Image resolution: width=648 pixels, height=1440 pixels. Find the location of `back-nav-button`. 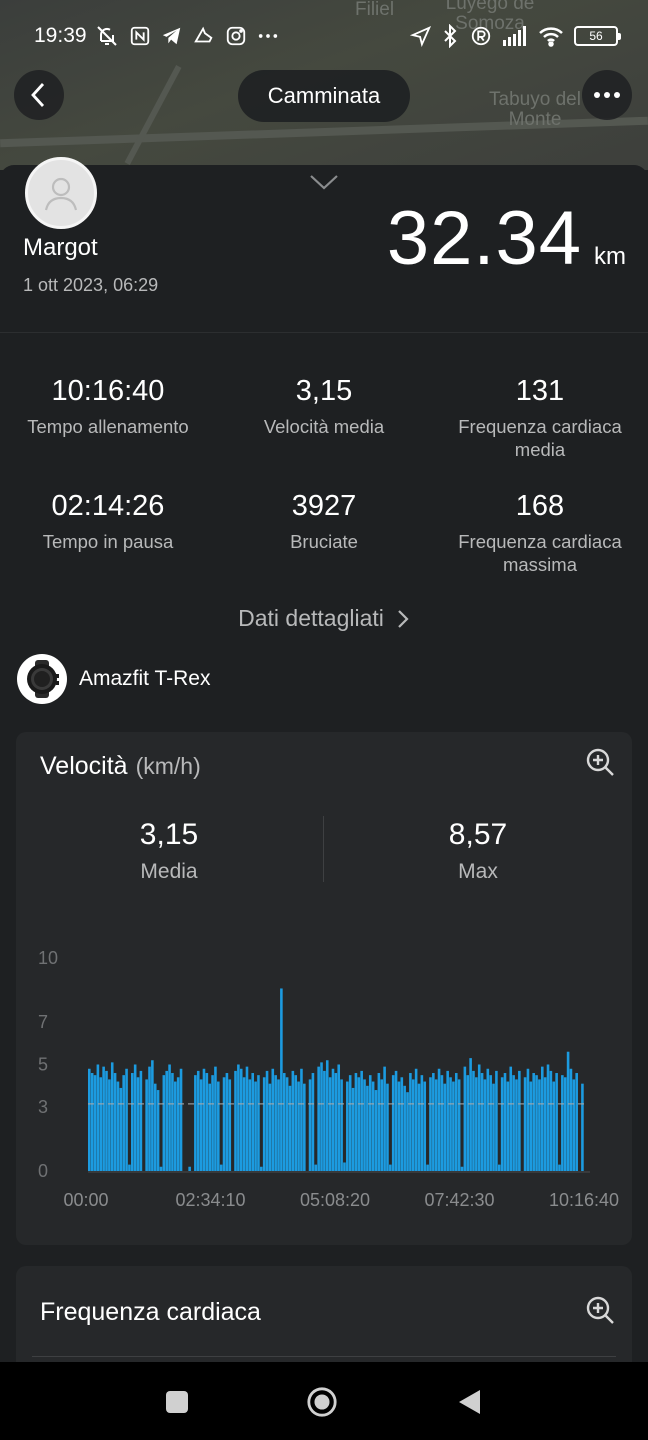

back-nav-button is located at coordinates (469, 1402).